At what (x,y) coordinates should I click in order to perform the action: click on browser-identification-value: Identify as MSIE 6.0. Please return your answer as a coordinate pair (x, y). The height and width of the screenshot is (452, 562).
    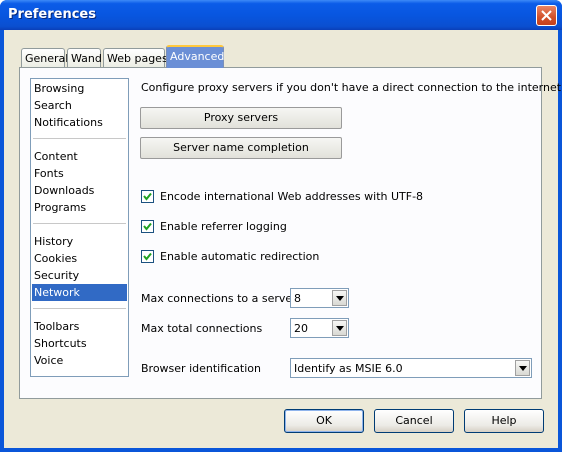
    Looking at the image, I should click on (348, 368).